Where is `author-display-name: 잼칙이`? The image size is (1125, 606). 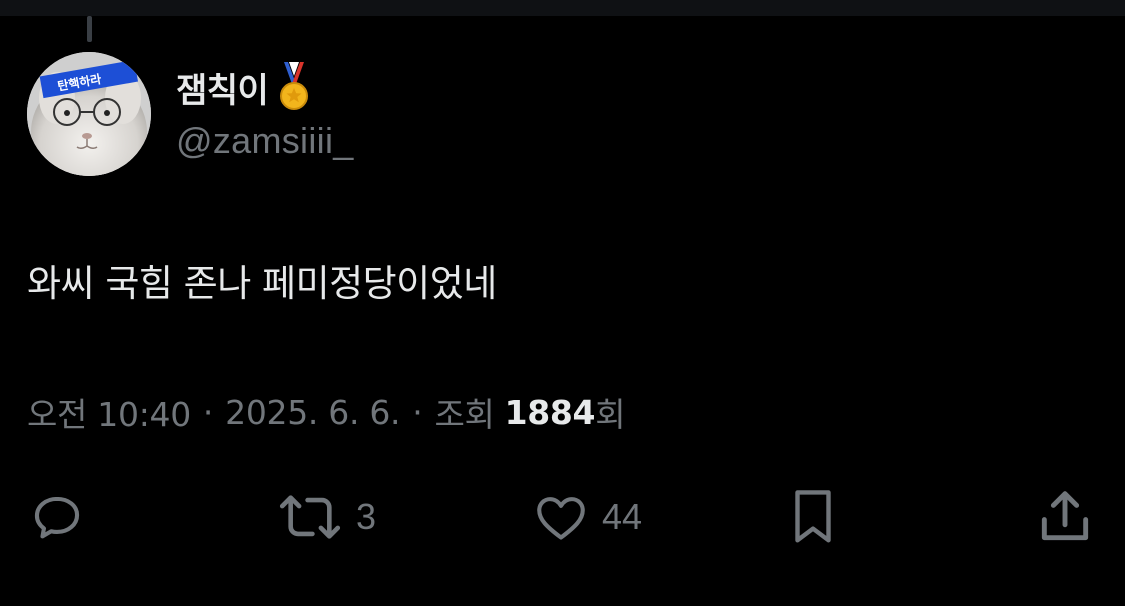 author-display-name: 잼칙이 is located at coordinates (222, 87).